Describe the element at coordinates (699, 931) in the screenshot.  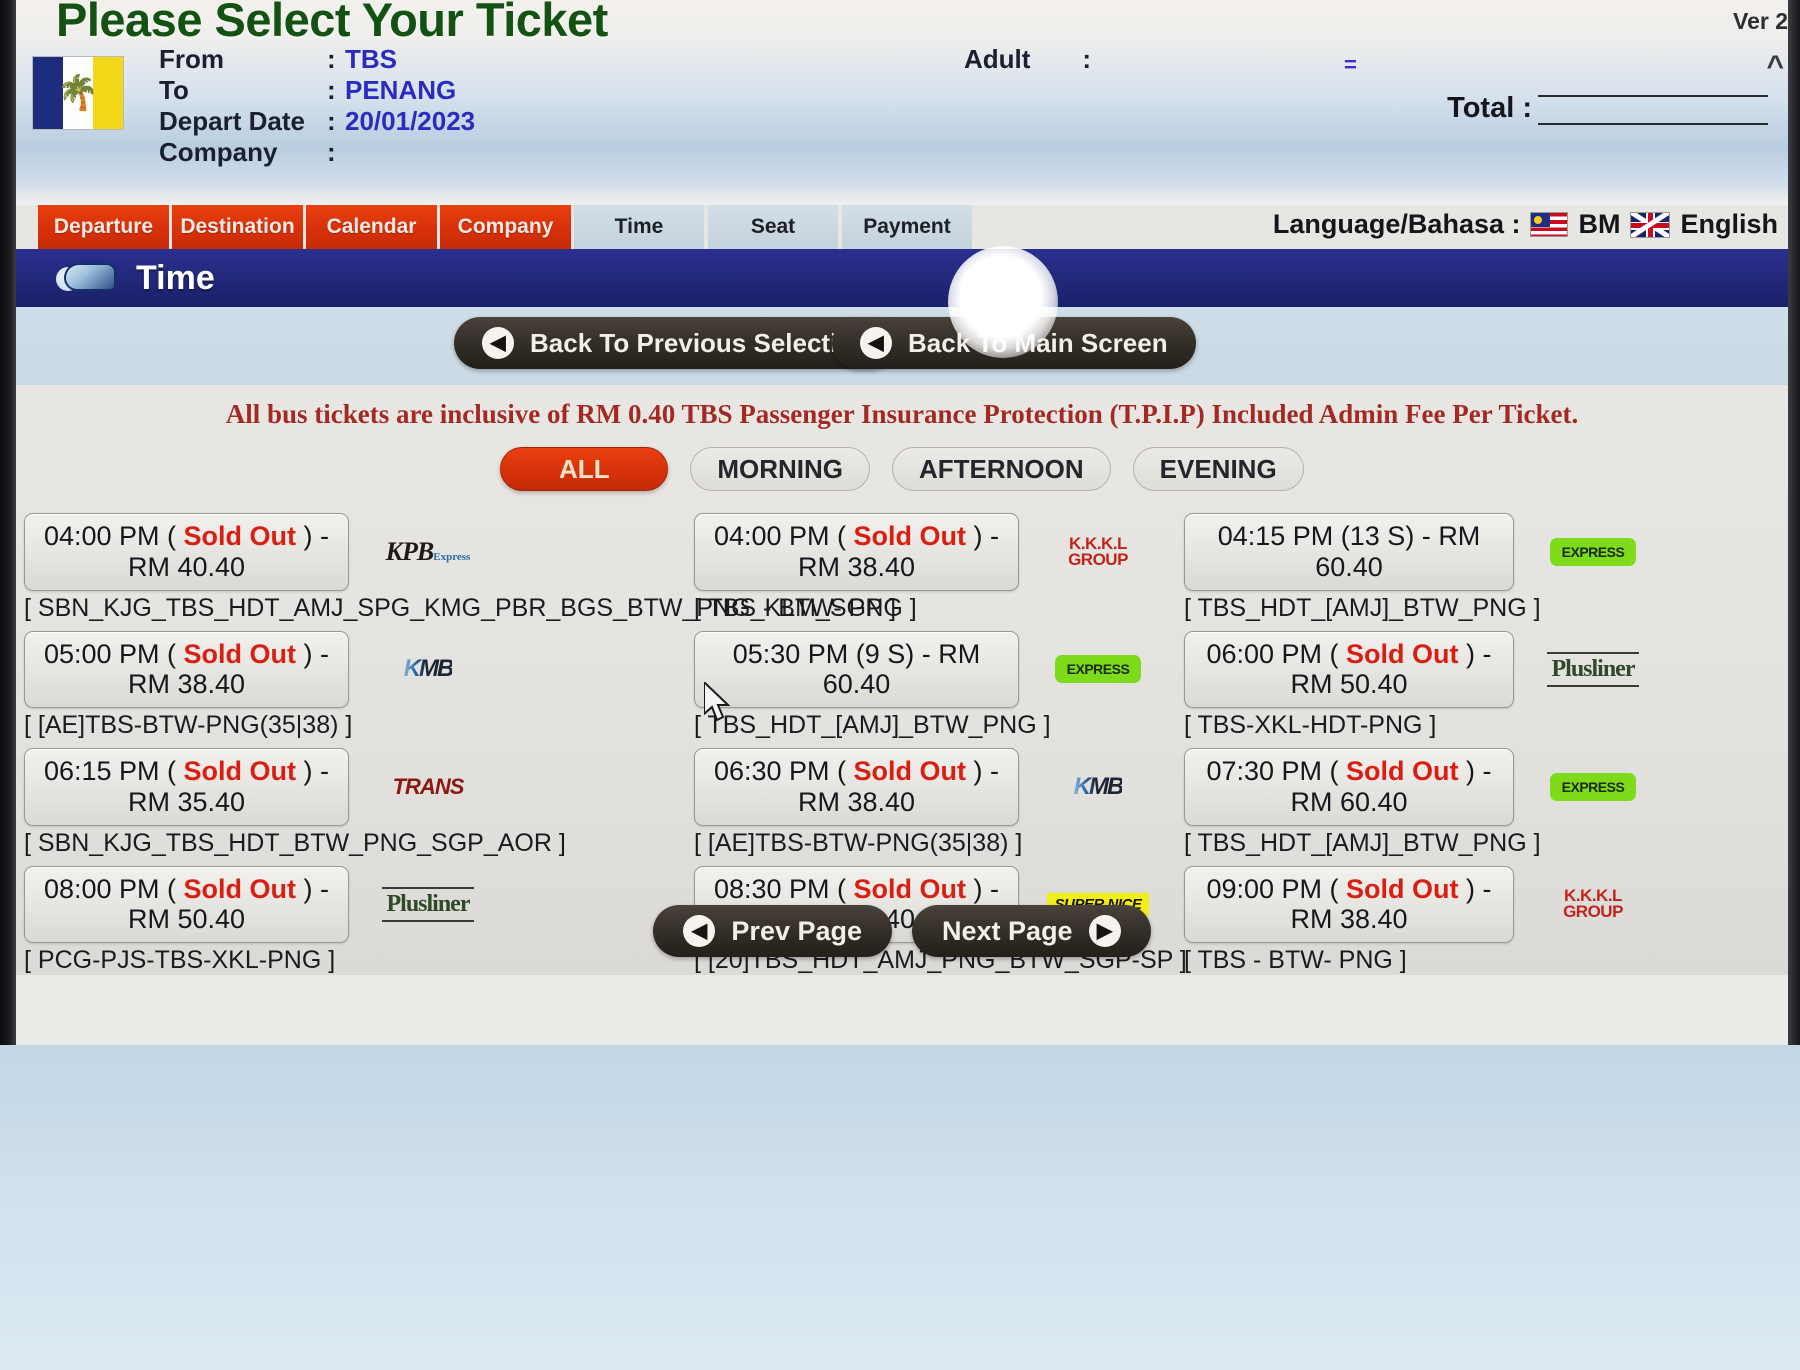
I see `chevron-left-icon: ◀` at that location.